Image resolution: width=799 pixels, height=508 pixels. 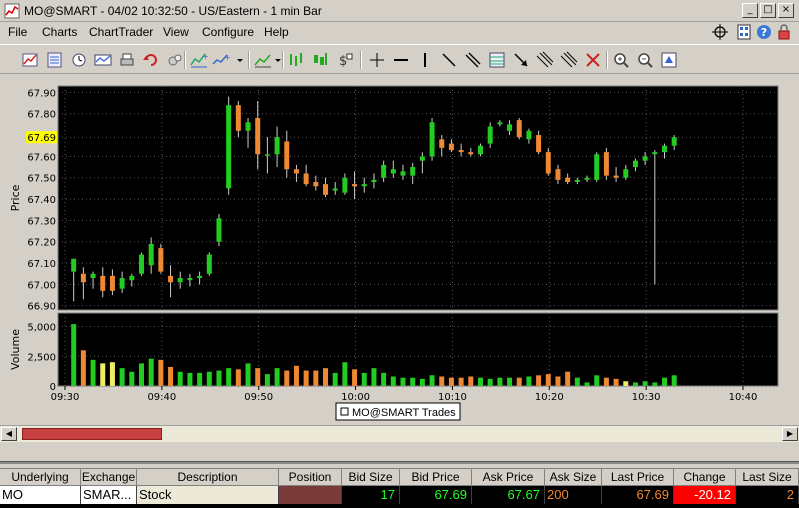 I want to click on scroll-right-button: ▶, so click(x=790, y=434).